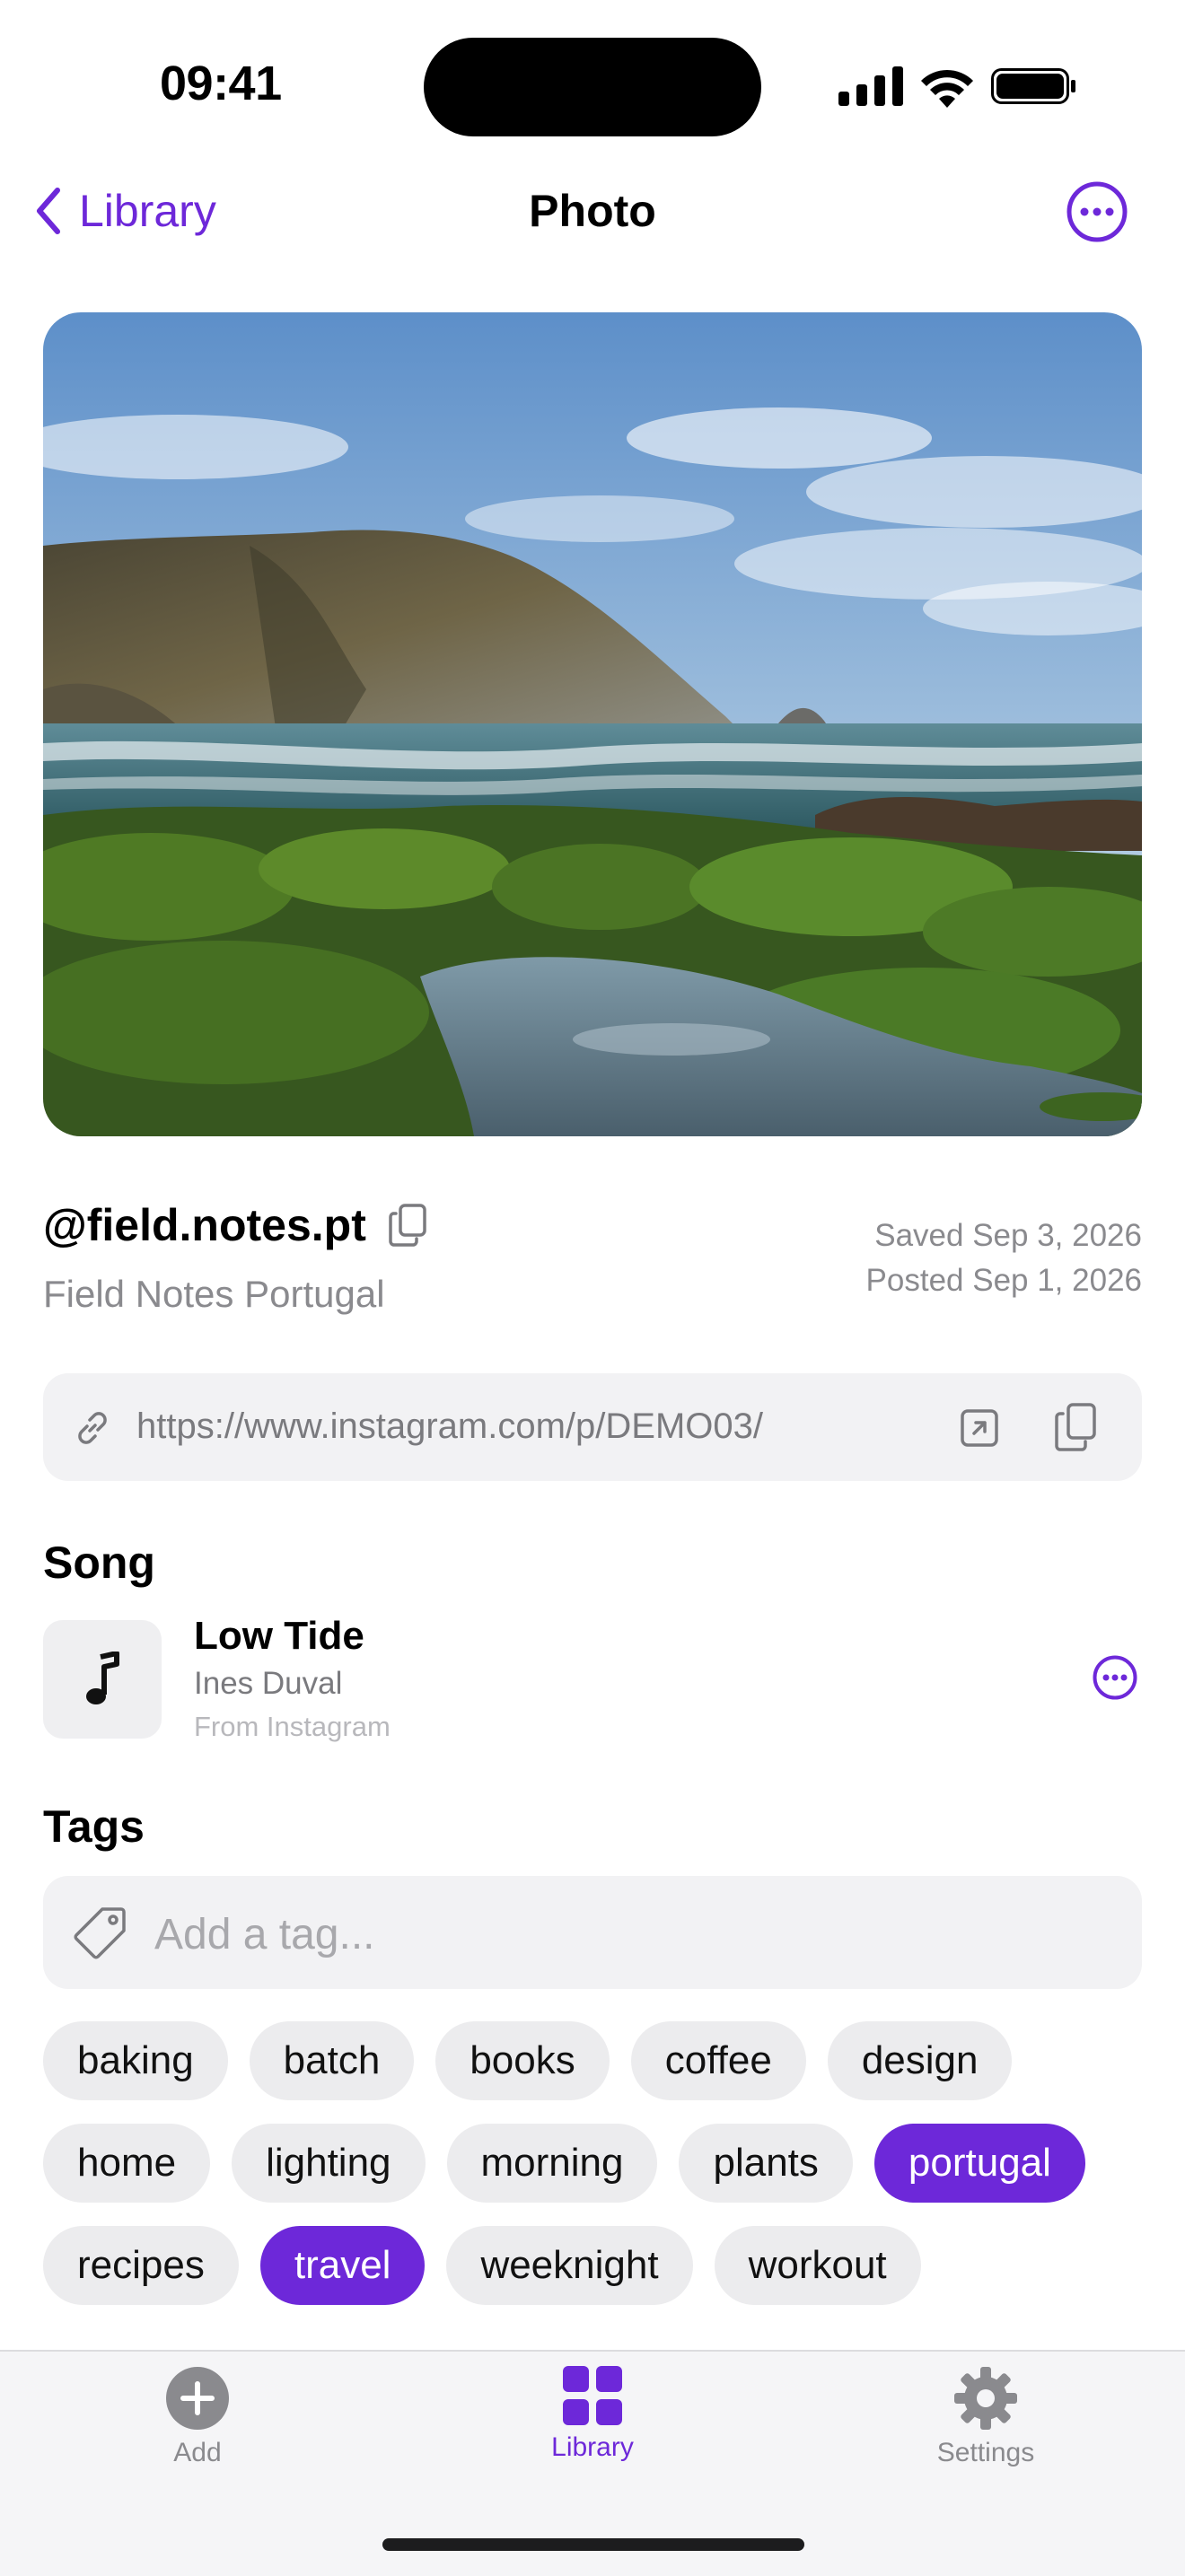 The height and width of the screenshot is (2576, 1185). What do you see at coordinates (332, 2060) in the screenshot?
I see `tag-chip: batch` at bounding box center [332, 2060].